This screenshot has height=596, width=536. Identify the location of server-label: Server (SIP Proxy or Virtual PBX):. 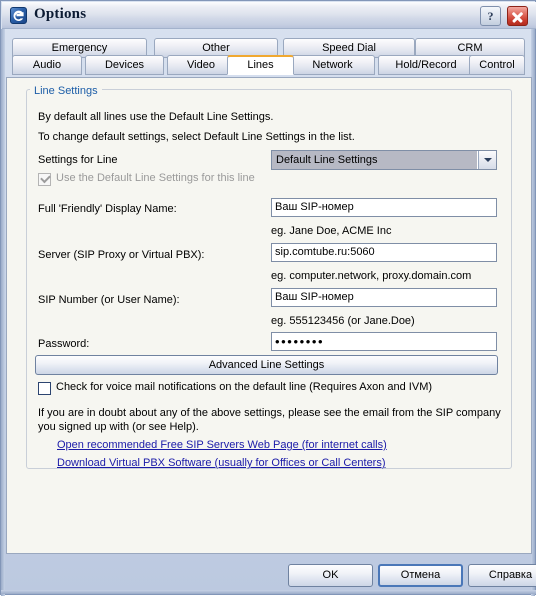
(121, 255).